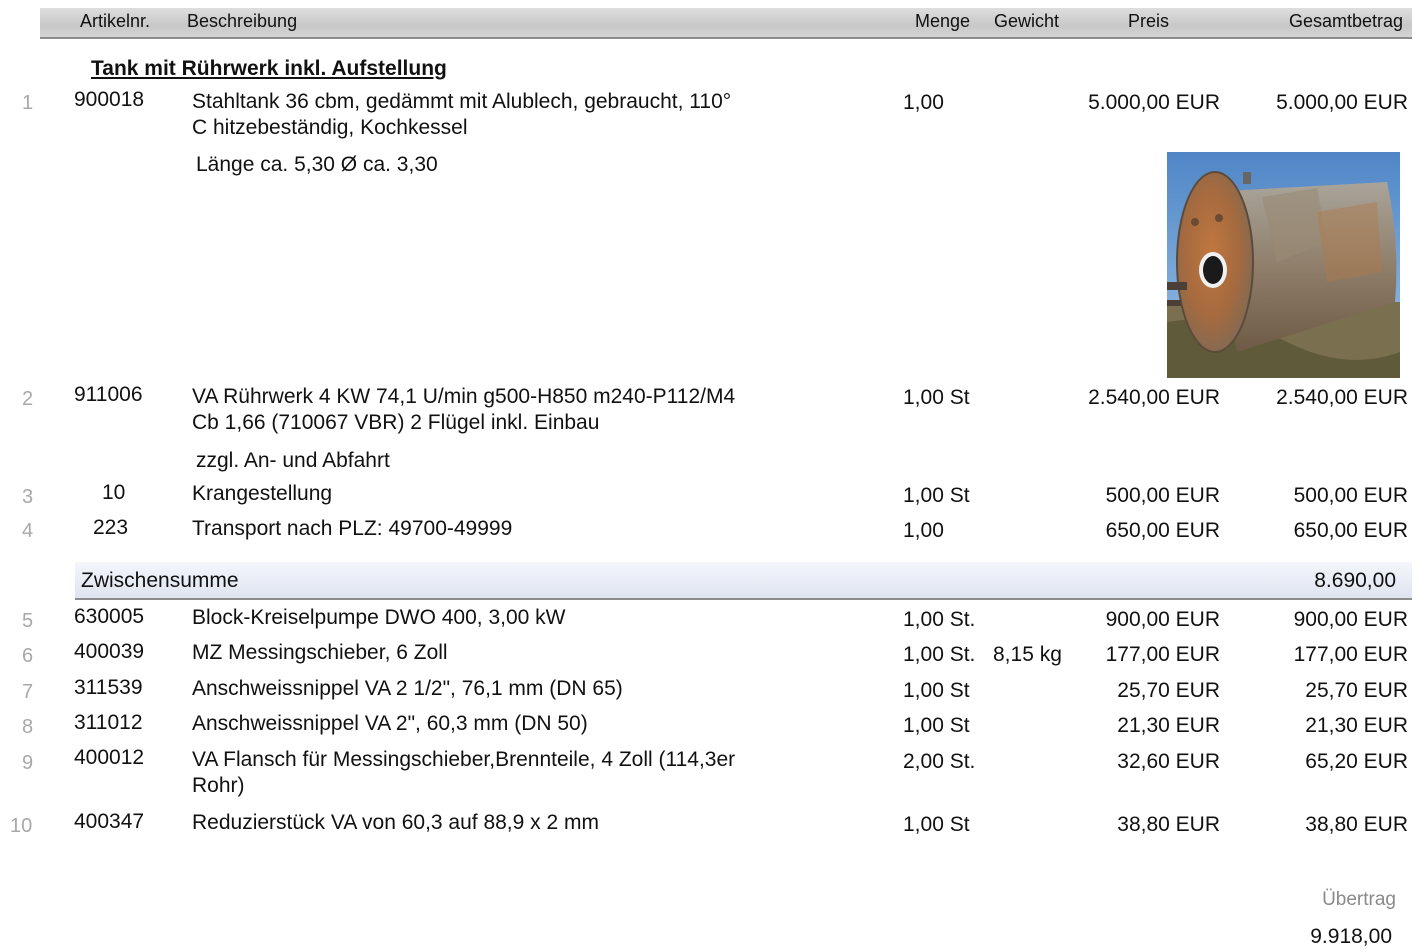  Describe the element at coordinates (1168, 761) in the screenshot. I see `unit-price: 32,60 EUR` at that location.